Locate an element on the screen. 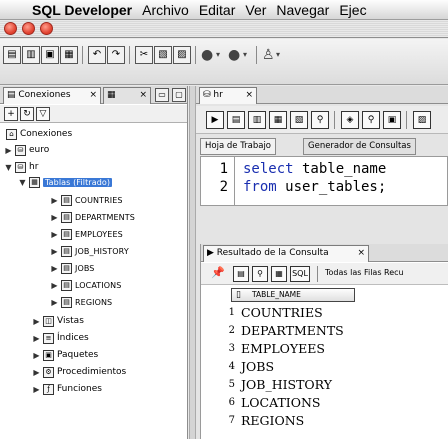 The image size is (448, 439). tab-hoja-de-trabajo: Hoja de Trabajo is located at coordinates (238, 146).